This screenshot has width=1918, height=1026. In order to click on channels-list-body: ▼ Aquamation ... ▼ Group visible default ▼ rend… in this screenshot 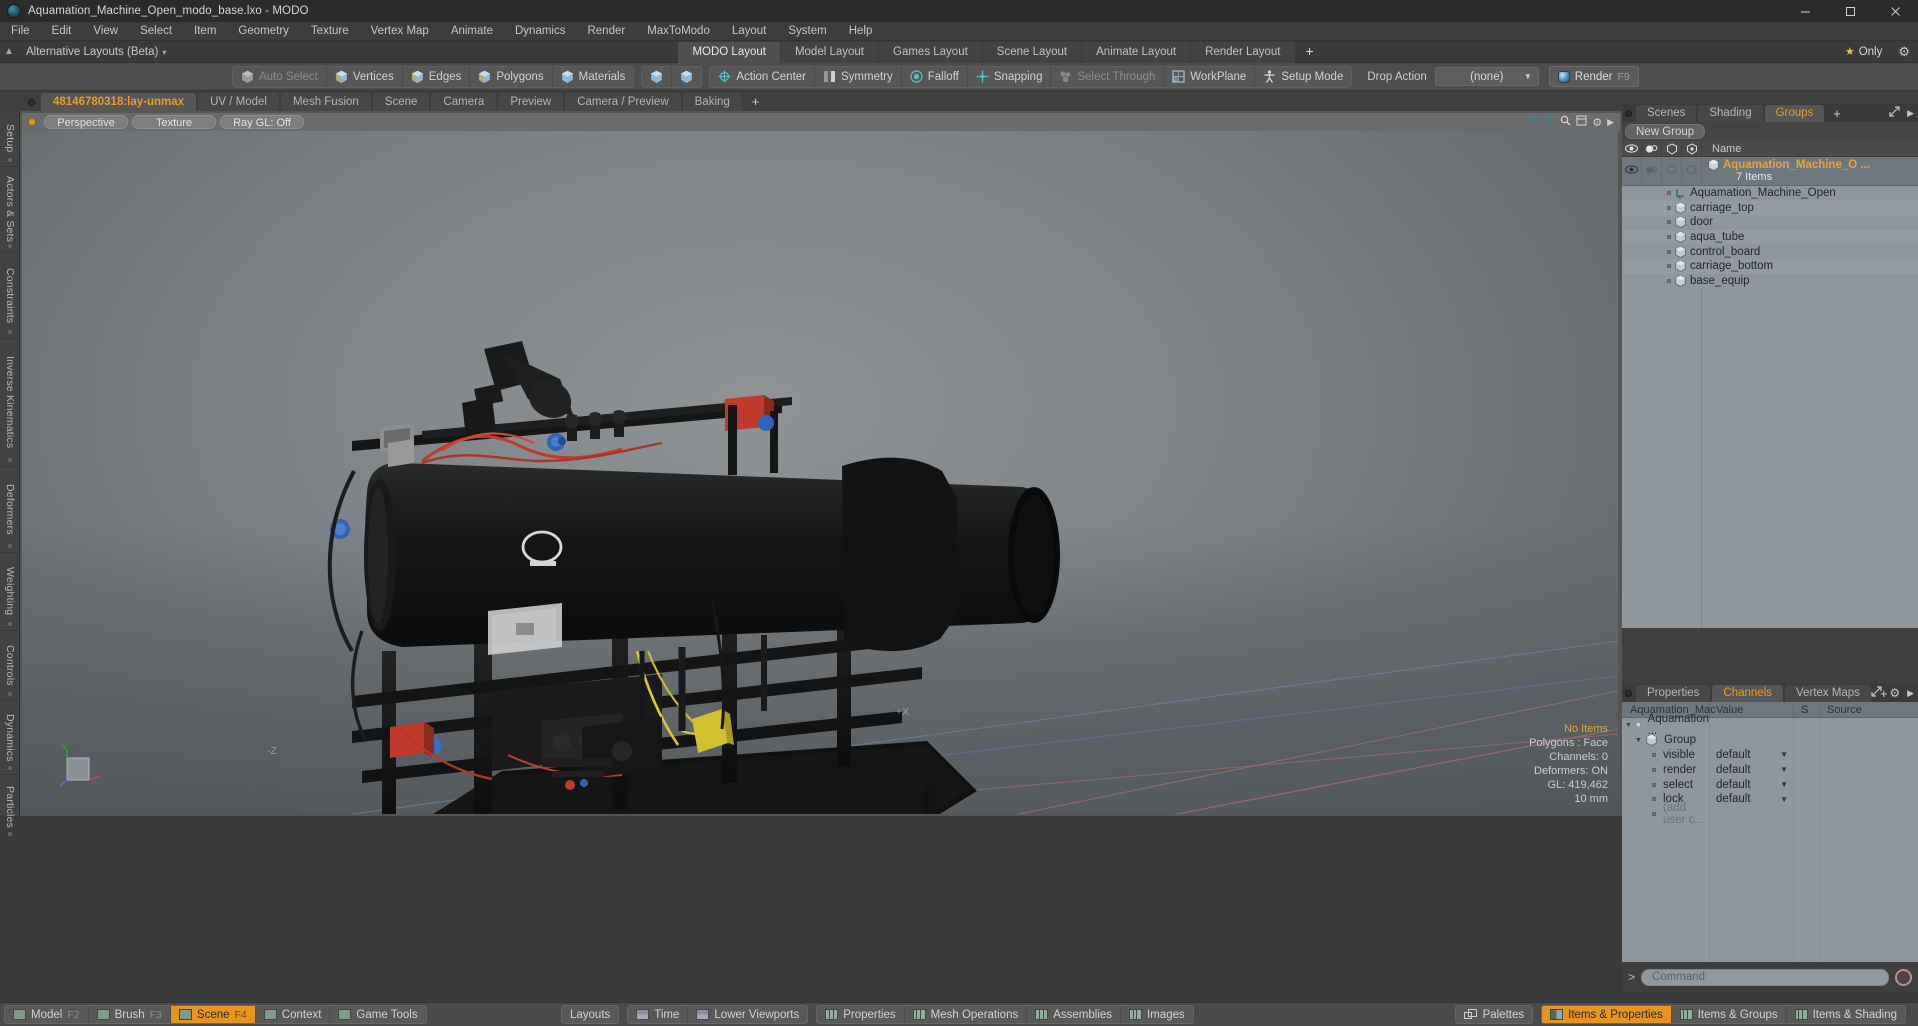, I will do `click(1770, 769)`.